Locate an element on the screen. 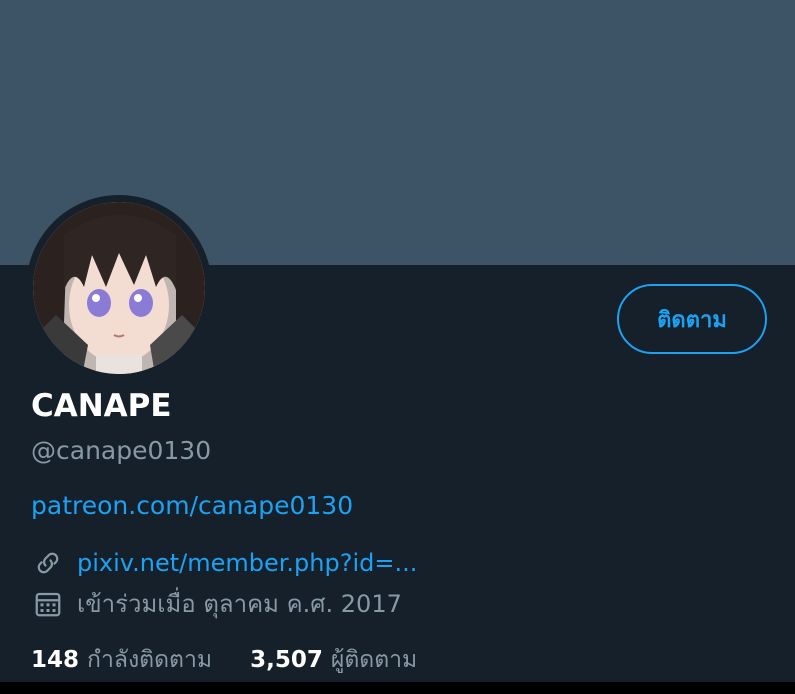 The image size is (795, 694). follow-stats: 148 กำลังติดตาม 3,507 ผู้ติดตาม is located at coordinates (243, 660).